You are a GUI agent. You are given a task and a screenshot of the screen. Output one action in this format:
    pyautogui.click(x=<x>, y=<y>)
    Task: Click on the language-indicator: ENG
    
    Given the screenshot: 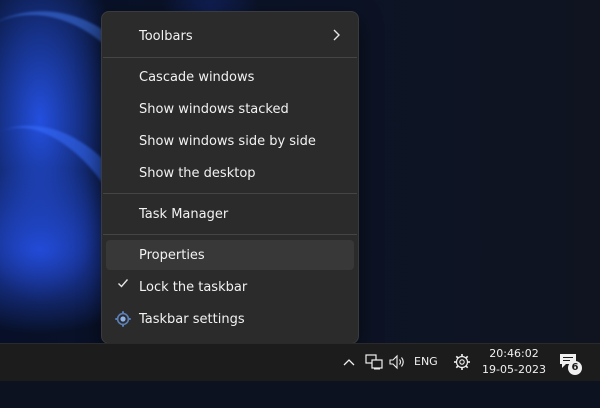 What is the action you would take?
    pyautogui.click(x=426, y=361)
    